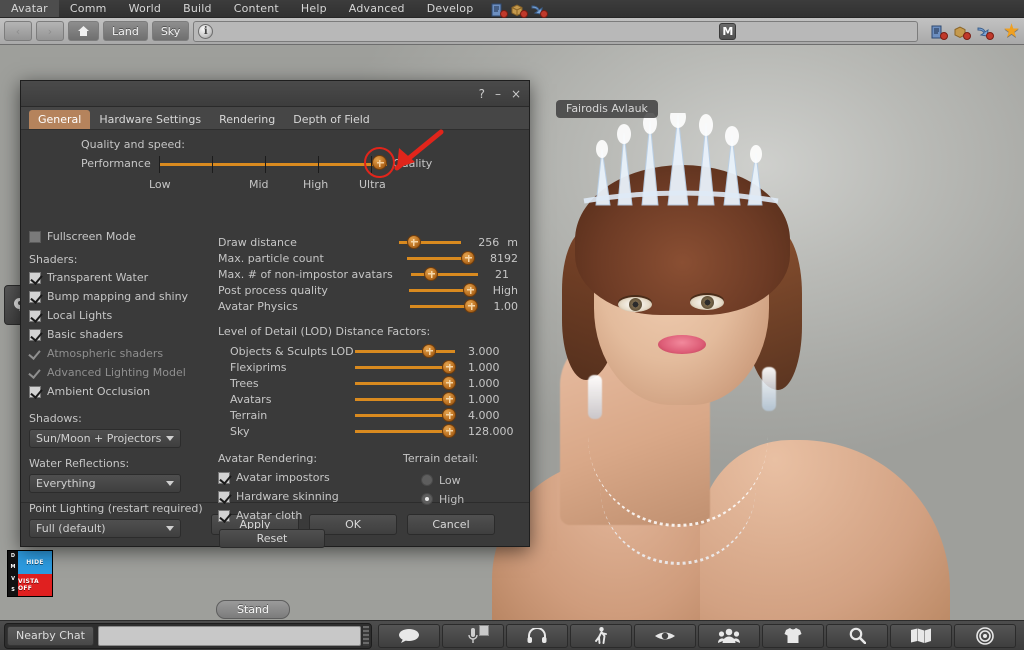  What do you see at coordinates (18, 31) in the screenshot?
I see `back-button: ‹` at bounding box center [18, 31].